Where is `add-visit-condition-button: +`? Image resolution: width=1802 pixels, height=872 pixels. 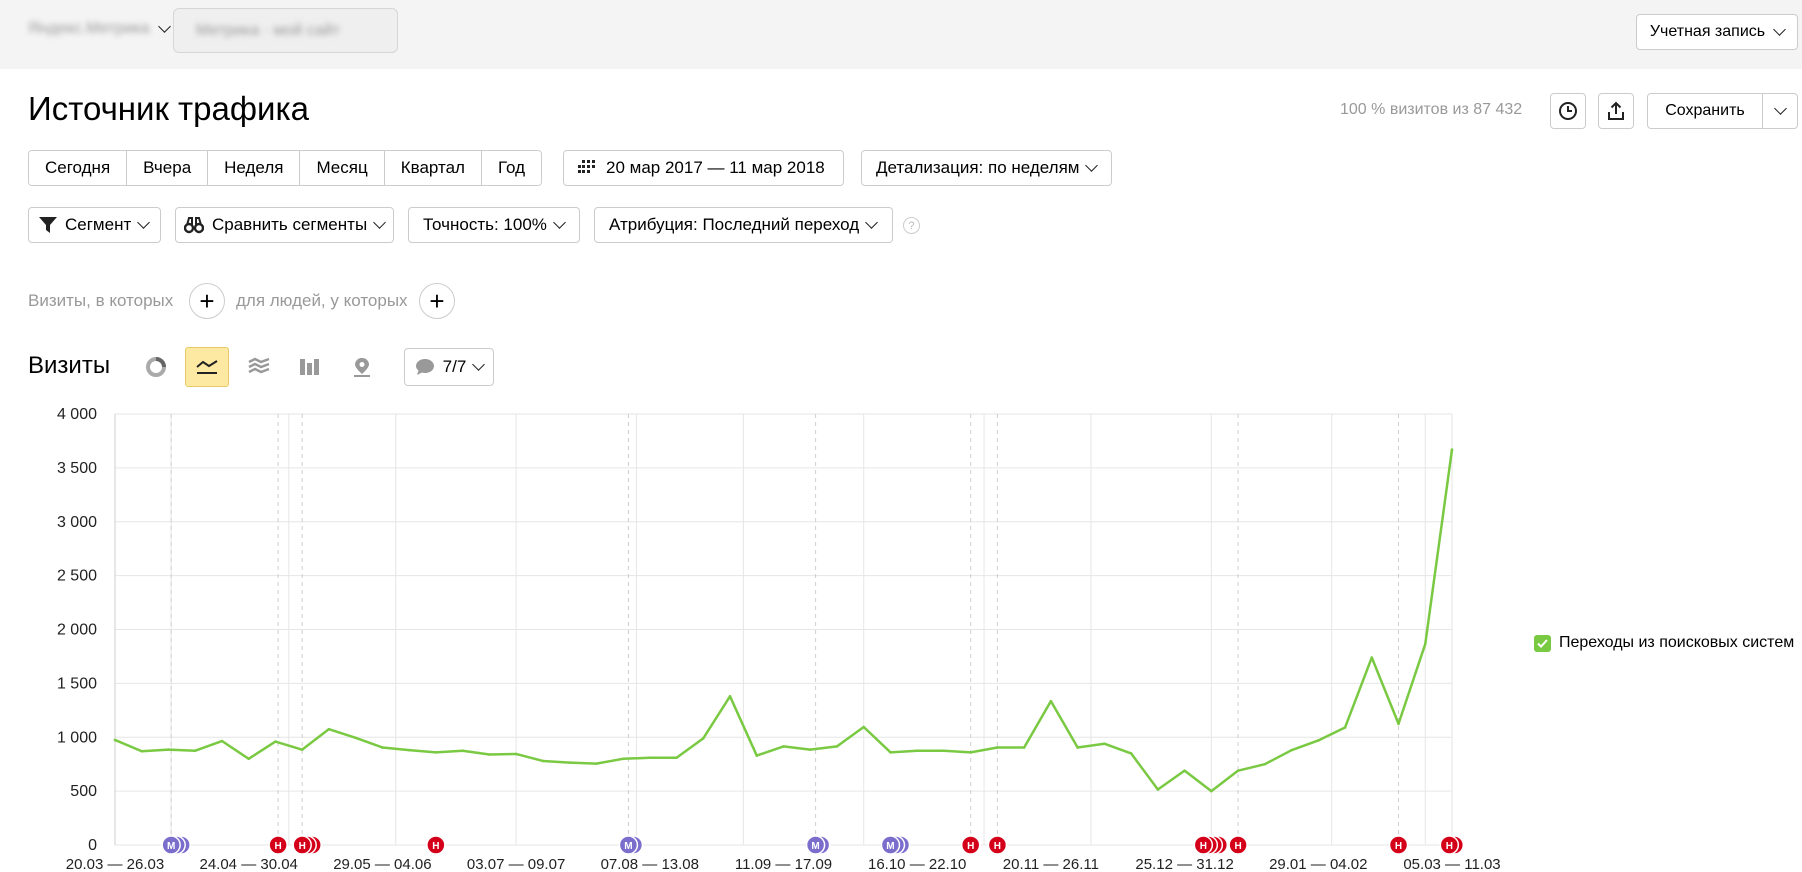 add-visit-condition-button: + is located at coordinates (207, 301).